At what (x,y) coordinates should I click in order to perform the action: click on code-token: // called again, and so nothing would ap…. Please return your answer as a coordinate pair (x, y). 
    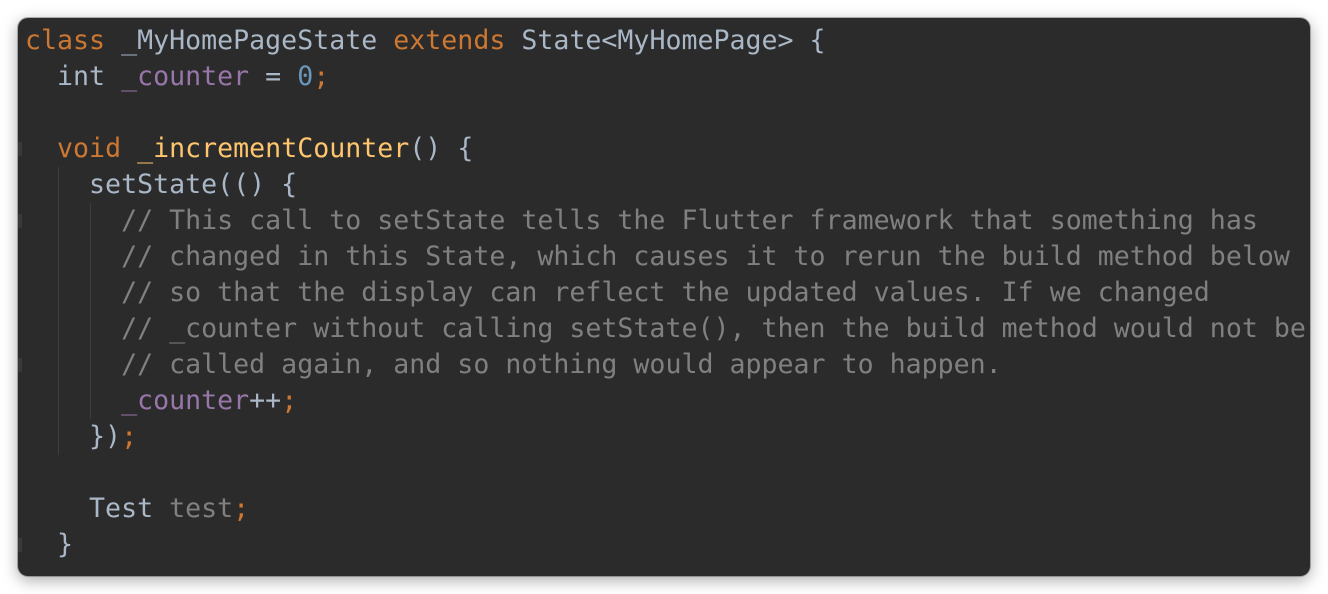
    Looking at the image, I should click on (561, 364).